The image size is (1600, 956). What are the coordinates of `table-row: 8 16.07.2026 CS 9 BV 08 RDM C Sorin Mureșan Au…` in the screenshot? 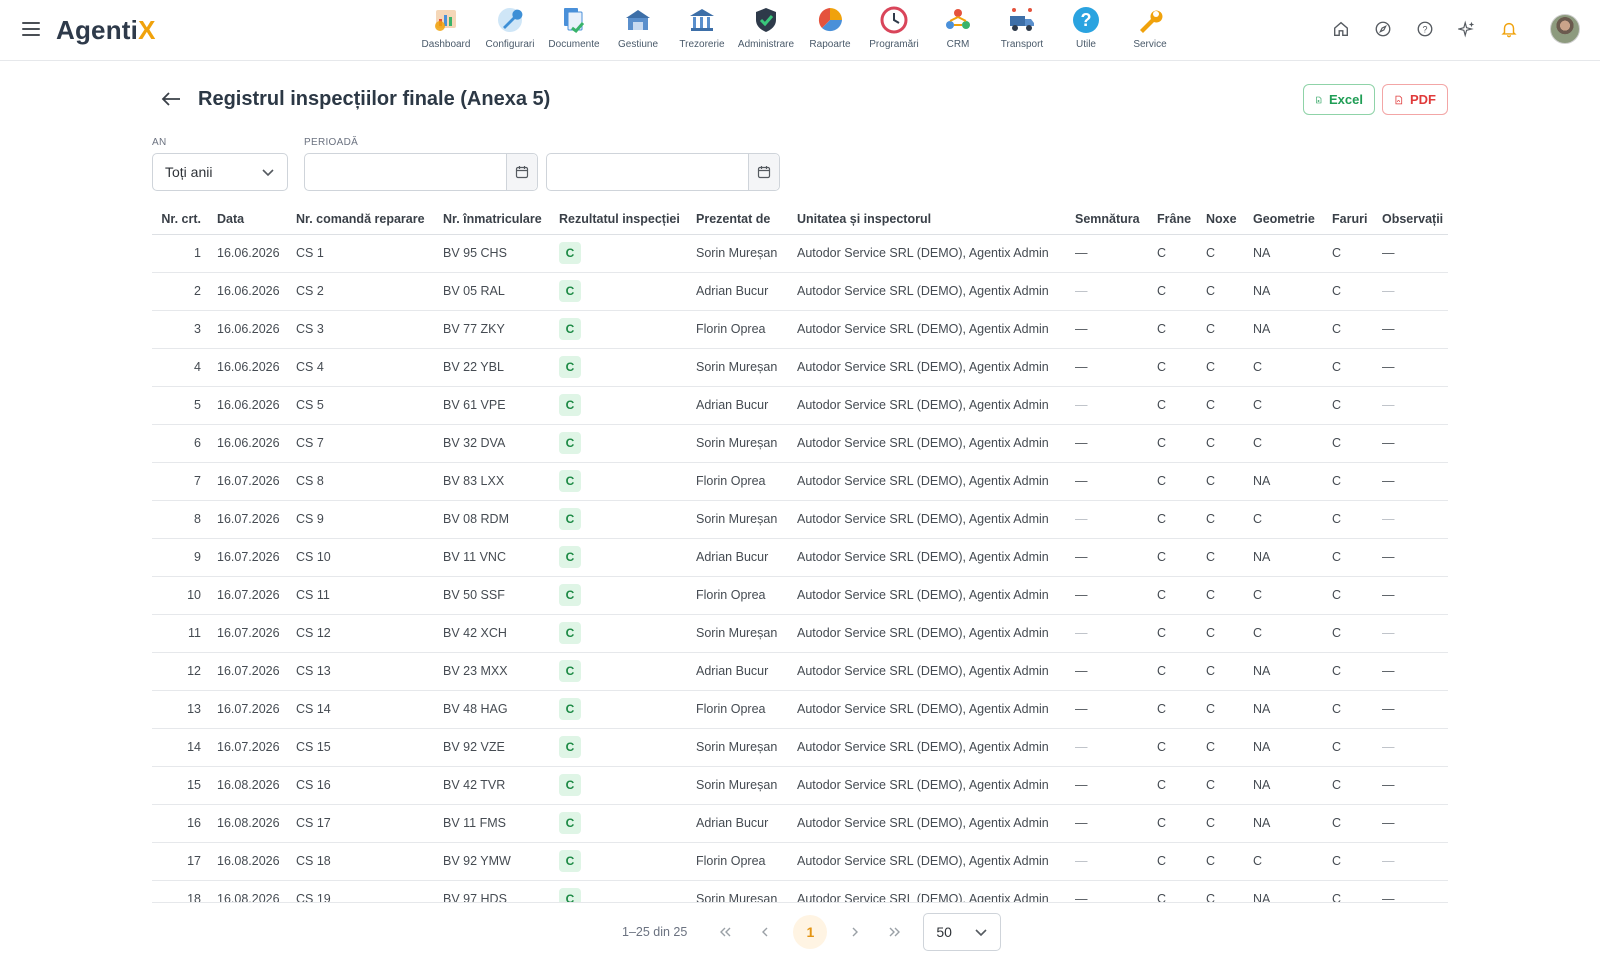 It's located at (800, 519).